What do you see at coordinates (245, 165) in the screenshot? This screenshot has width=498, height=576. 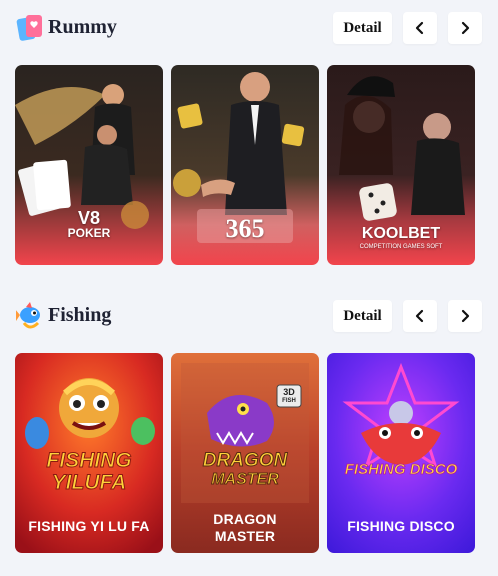 I see `game-card-365: 365` at bounding box center [245, 165].